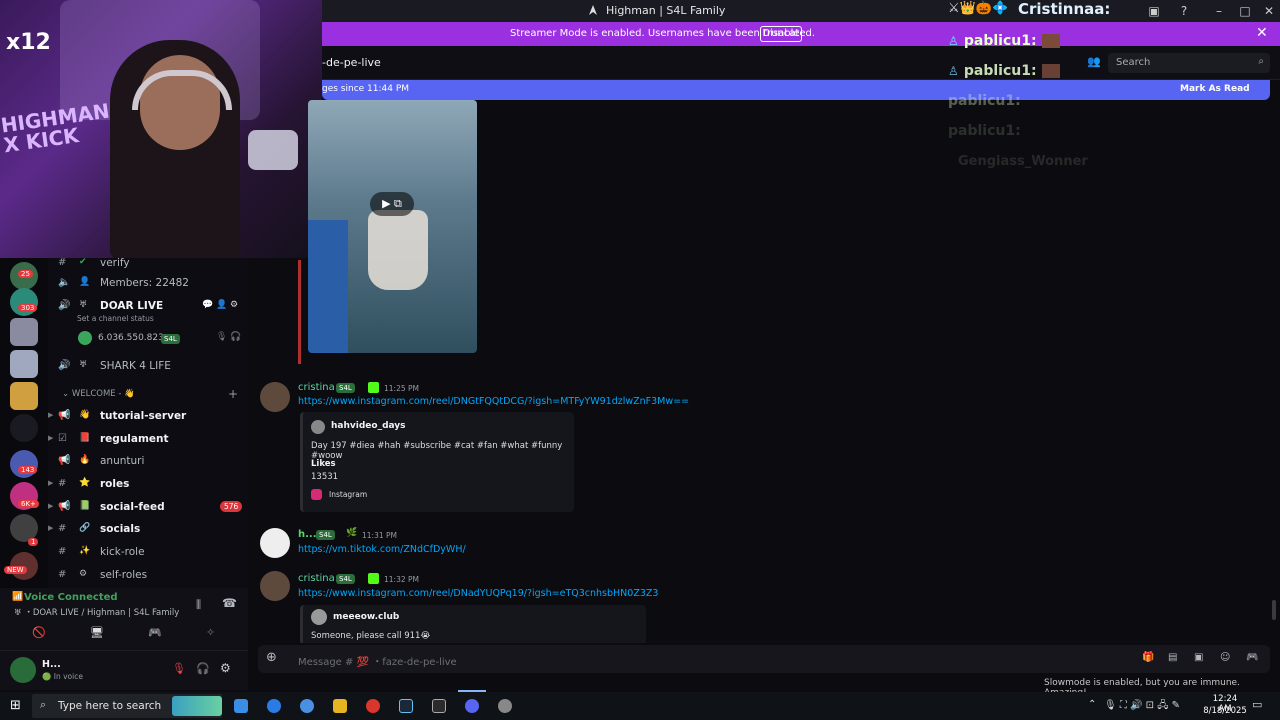 The width and height of the screenshot is (1280, 720). What do you see at coordinates (15, 705) in the screenshot?
I see `windows-start-icon: ⊞` at bounding box center [15, 705].